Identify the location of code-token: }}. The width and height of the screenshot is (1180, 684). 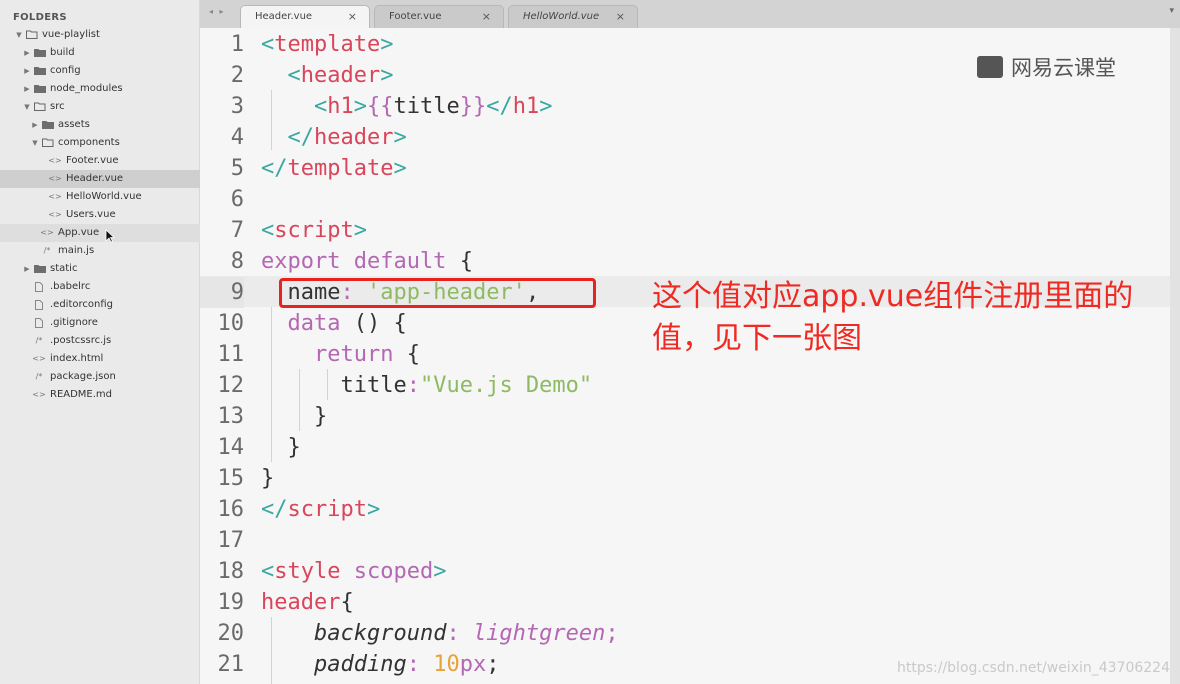
(473, 106).